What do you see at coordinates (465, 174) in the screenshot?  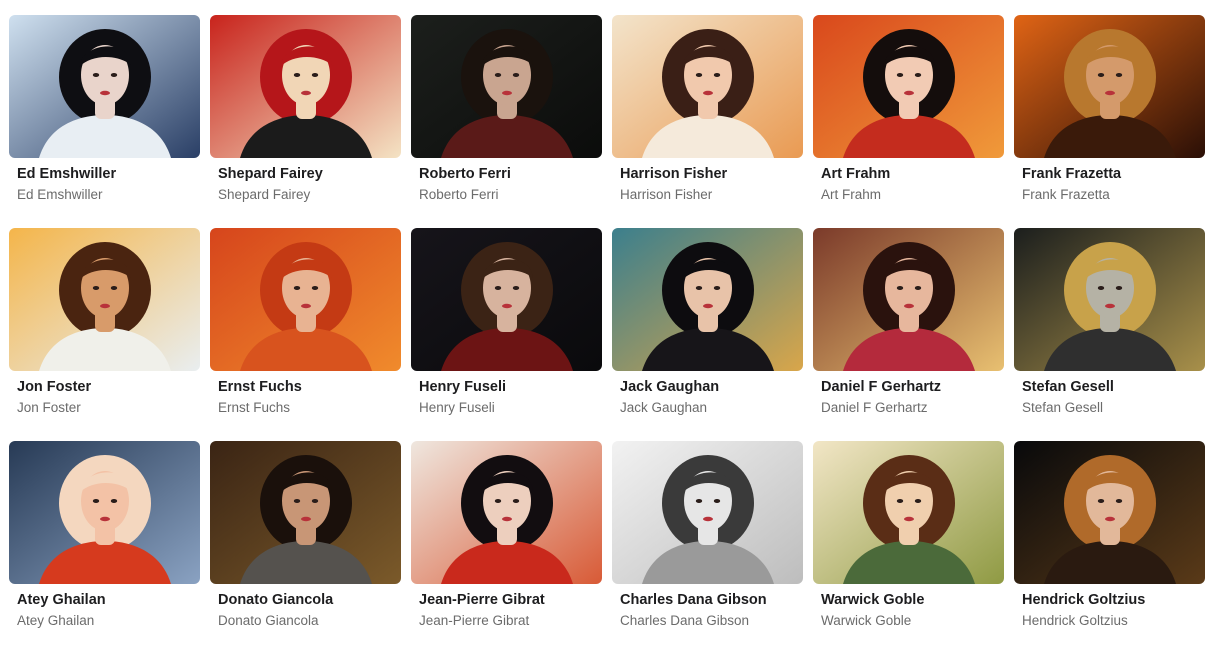 I see `artist-name: Roberto Ferri` at bounding box center [465, 174].